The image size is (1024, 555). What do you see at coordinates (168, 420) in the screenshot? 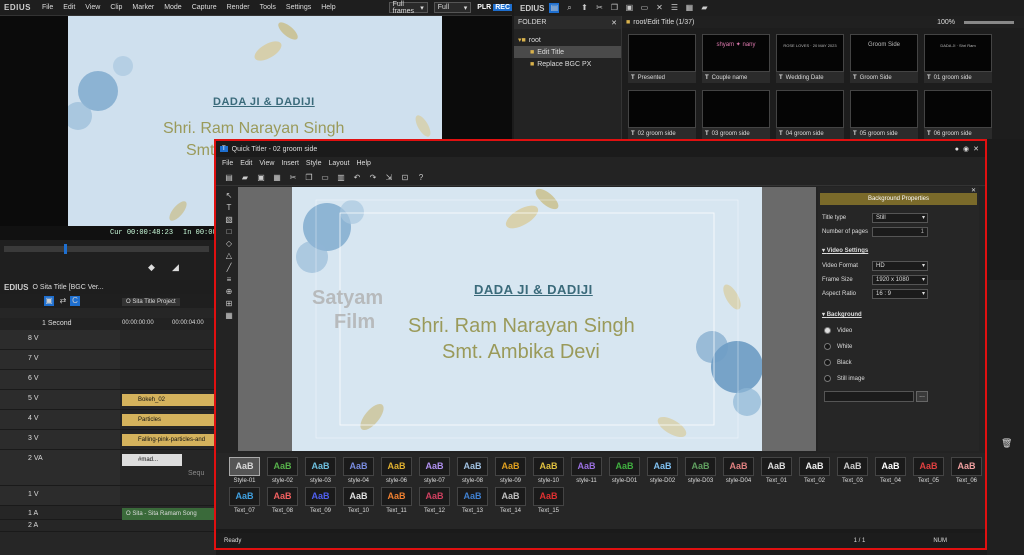
I see `timeline-clip: Particles` at bounding box center [168, 420].